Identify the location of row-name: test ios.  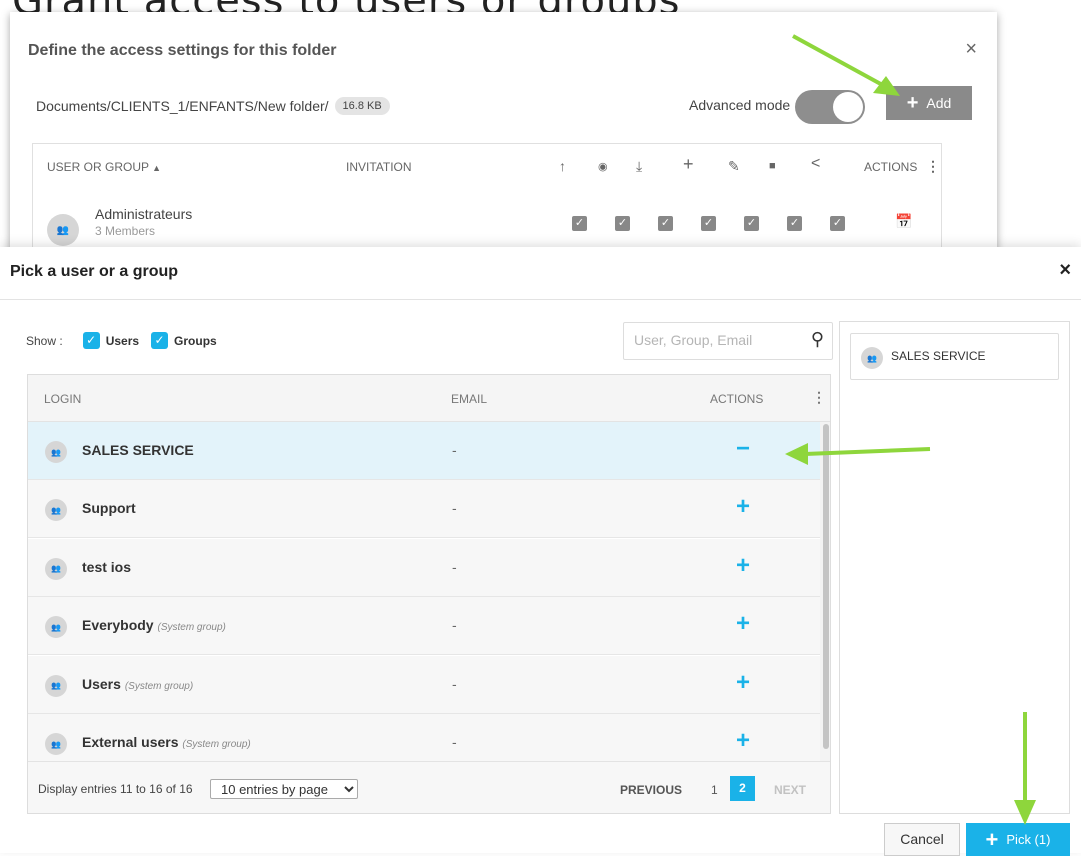
(106, 567).